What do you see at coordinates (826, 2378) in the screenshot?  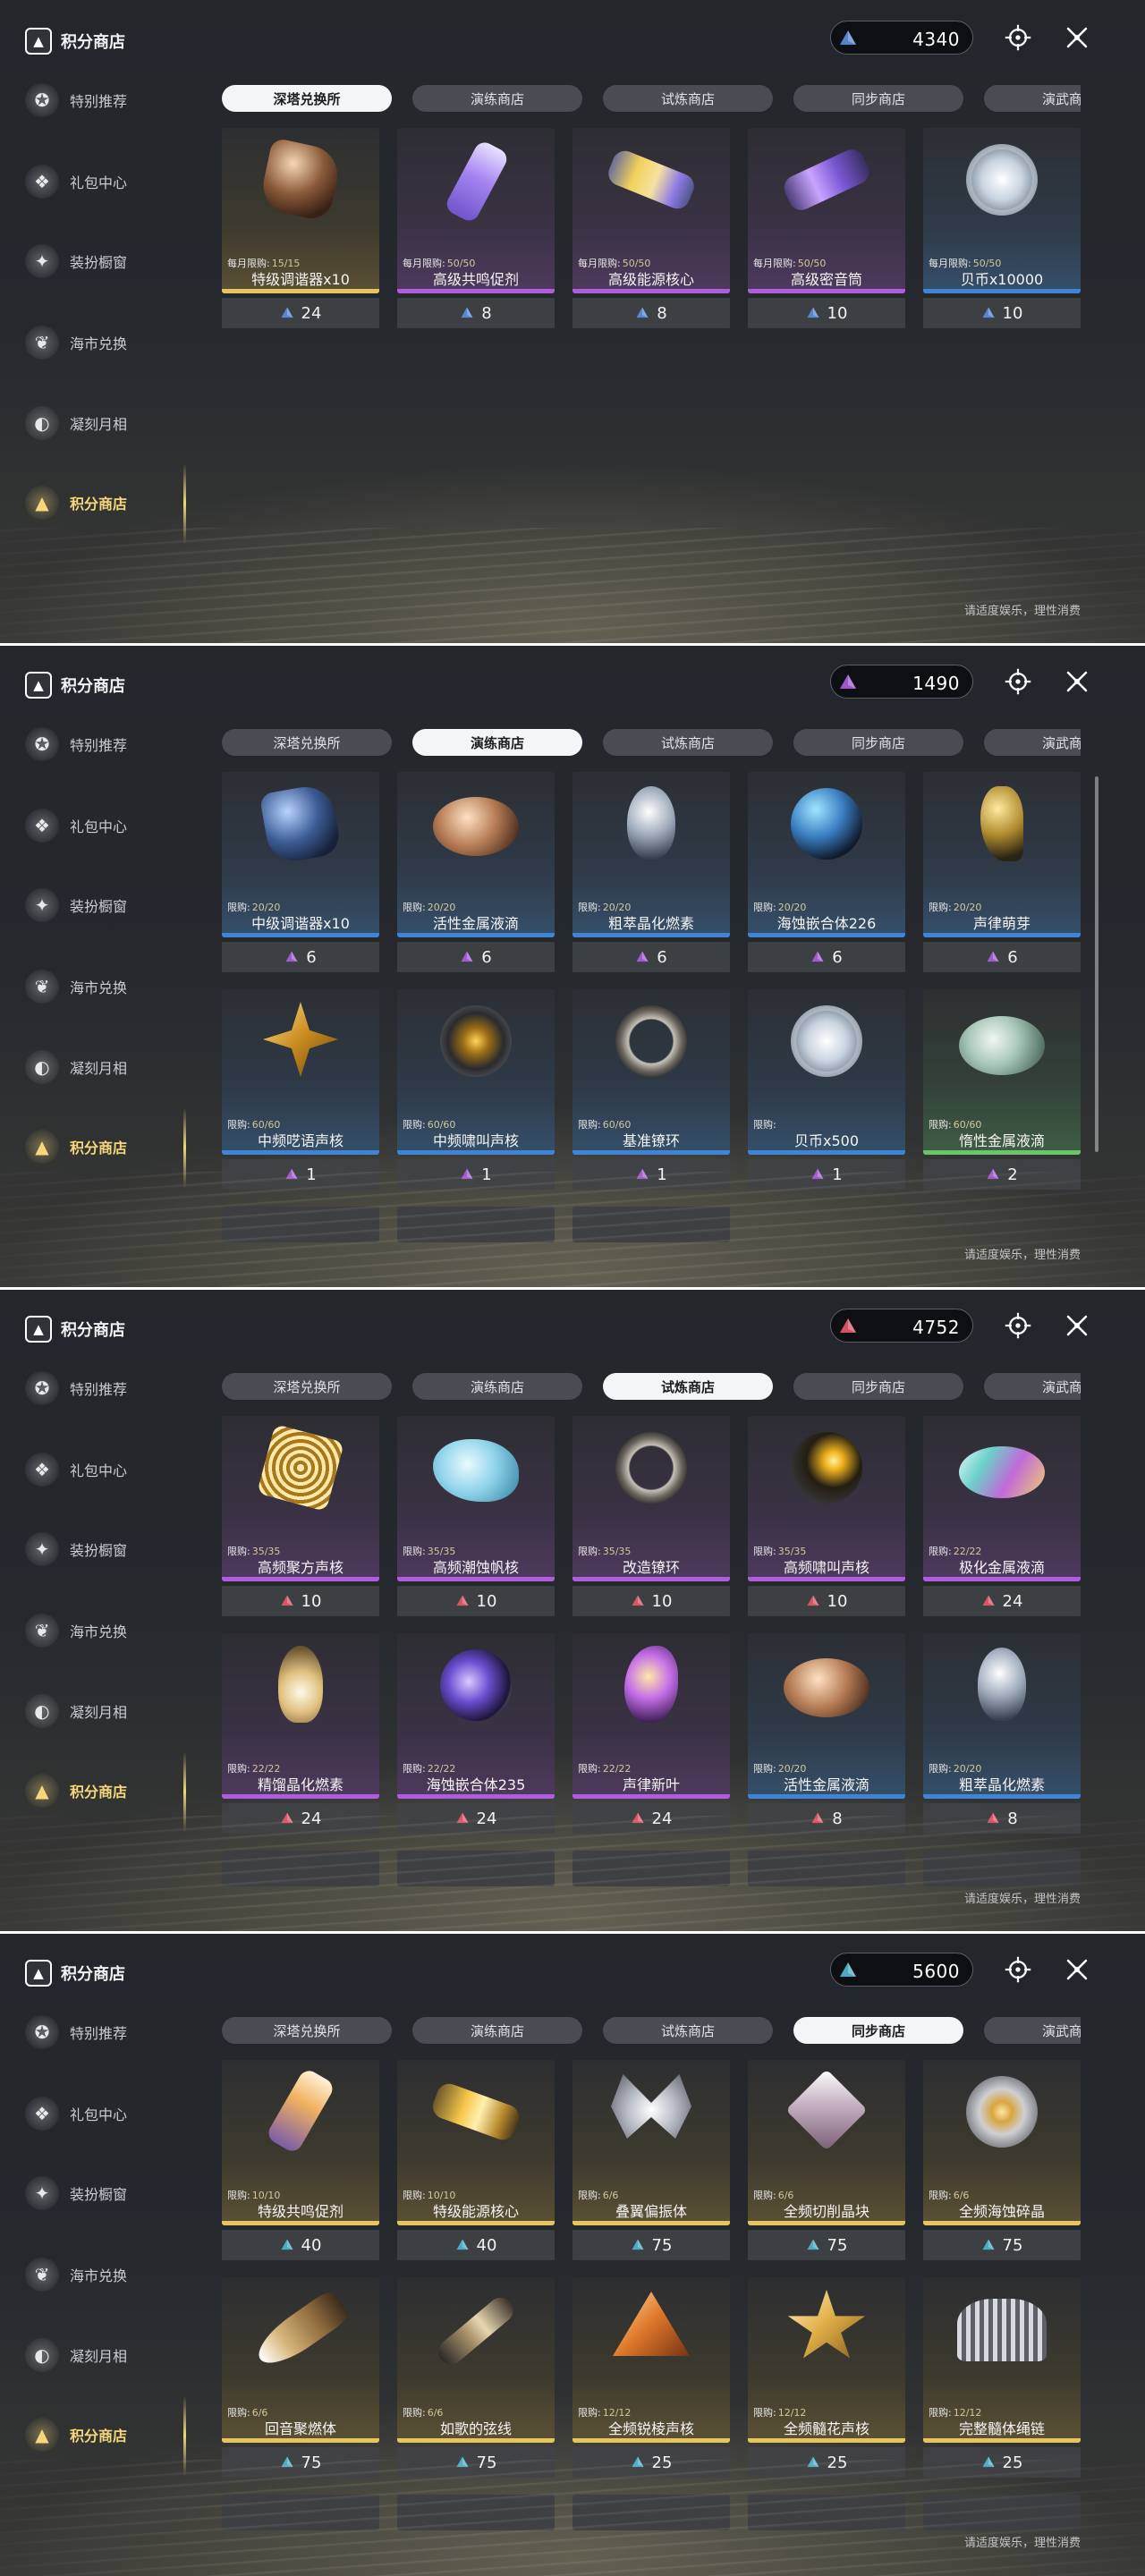 I see `shop-item-card: 限购: 12/12 全频髓花声核 25` at bounding box center [826, 2378].